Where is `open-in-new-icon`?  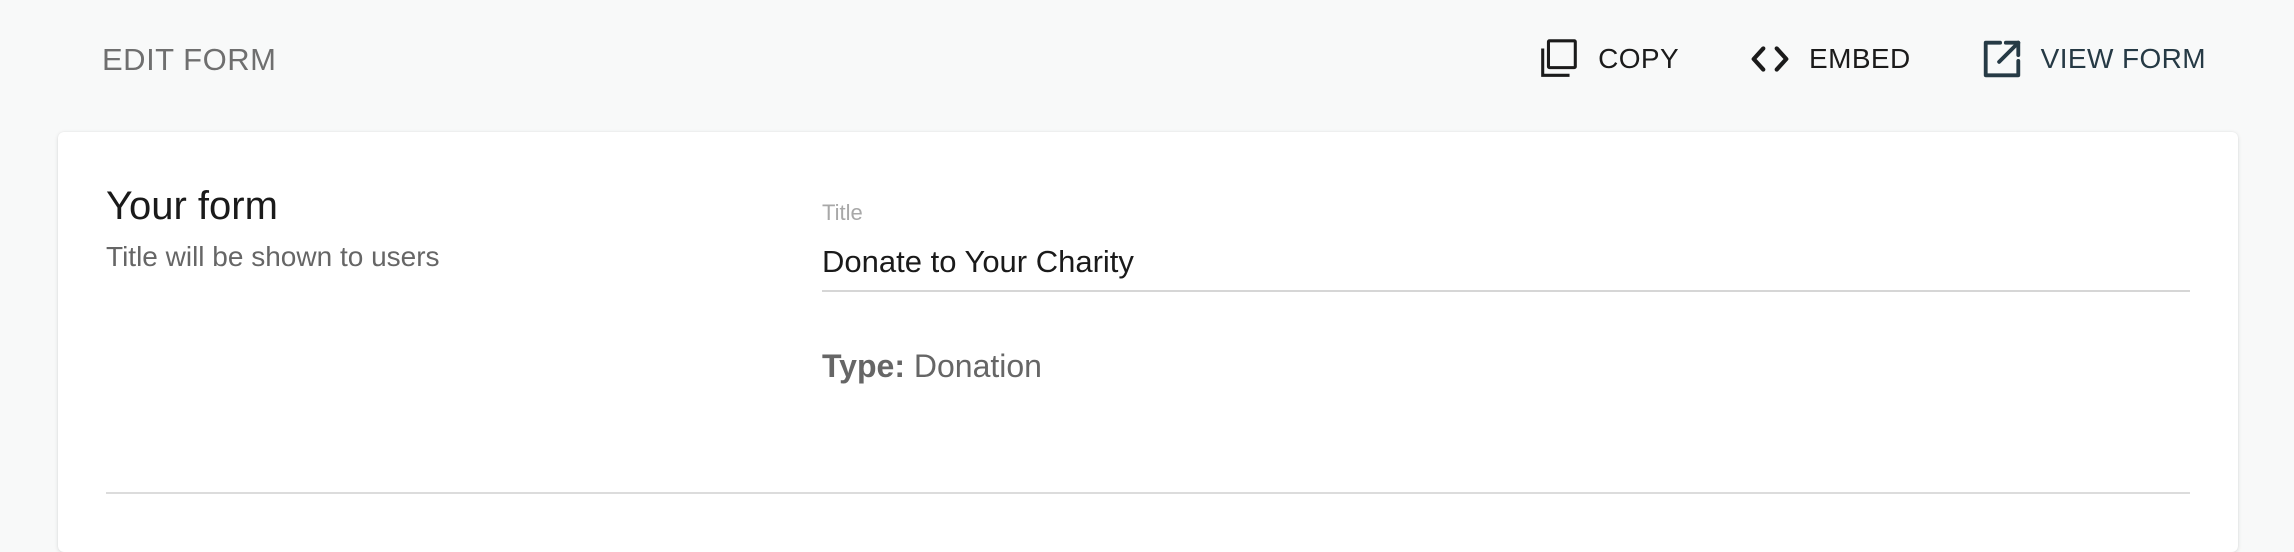
open-in-new-icon is located at coordinates (2002, 59).